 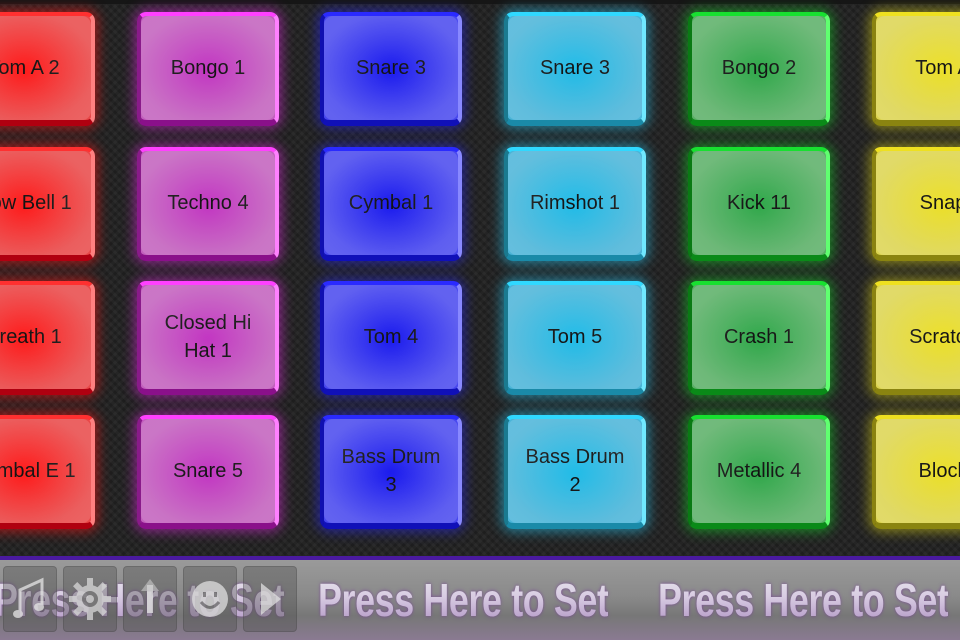 I want to click on drum-pad: Scratch, so click(x=916, y=338).